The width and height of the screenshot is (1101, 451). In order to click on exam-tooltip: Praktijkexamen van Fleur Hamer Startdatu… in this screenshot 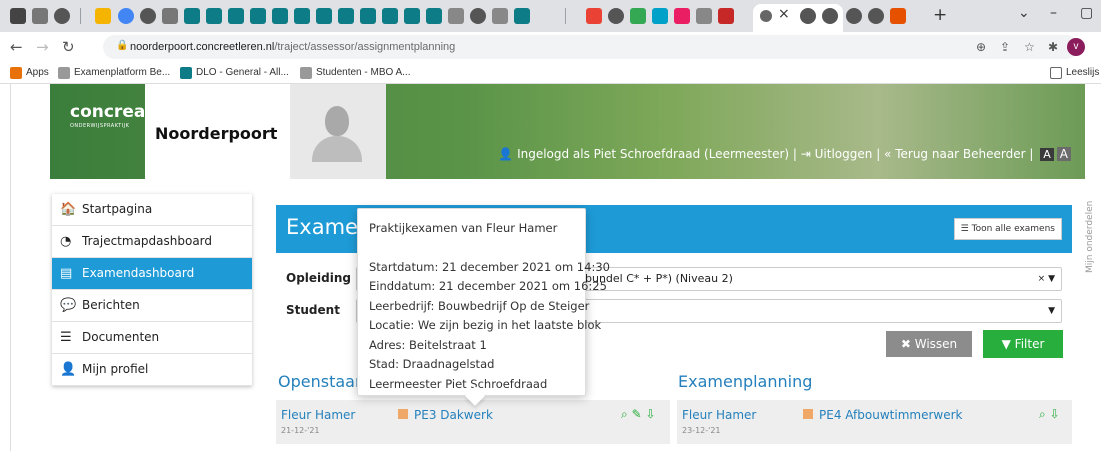, I will do `click(483, 302)`.